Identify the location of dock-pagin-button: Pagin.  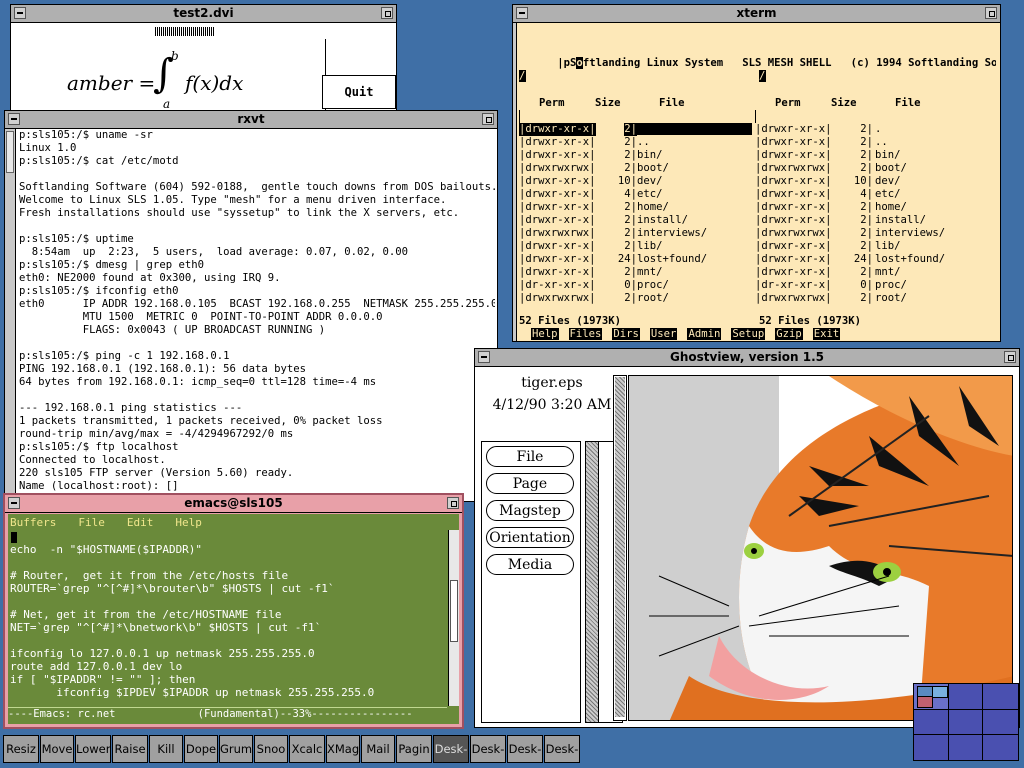
(414, 749).